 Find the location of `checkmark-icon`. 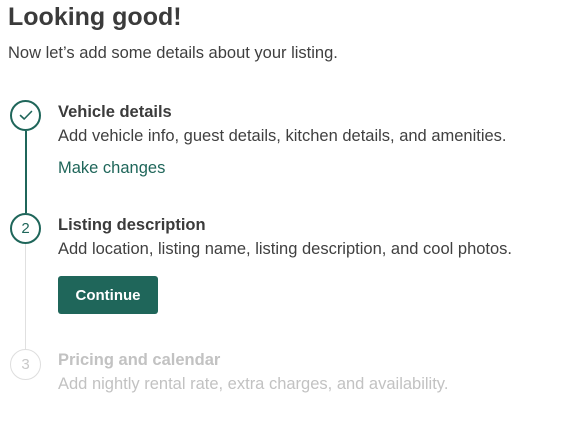

checkmark-icon is located at coordinates (26, 115).